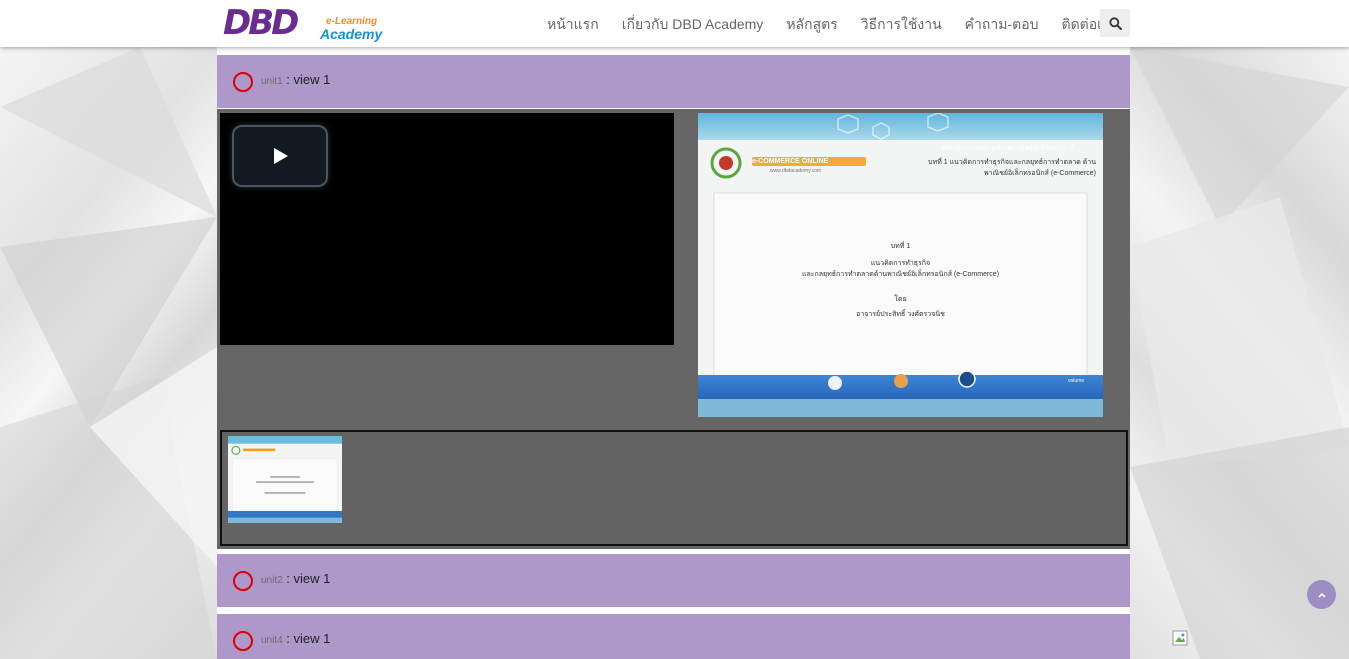 The image size is (1349, 659). What do you see at coordinates (811, 25) in the screenshot?
I see `nav-courses: หลักสูตร` at bounding box center [811, 25].